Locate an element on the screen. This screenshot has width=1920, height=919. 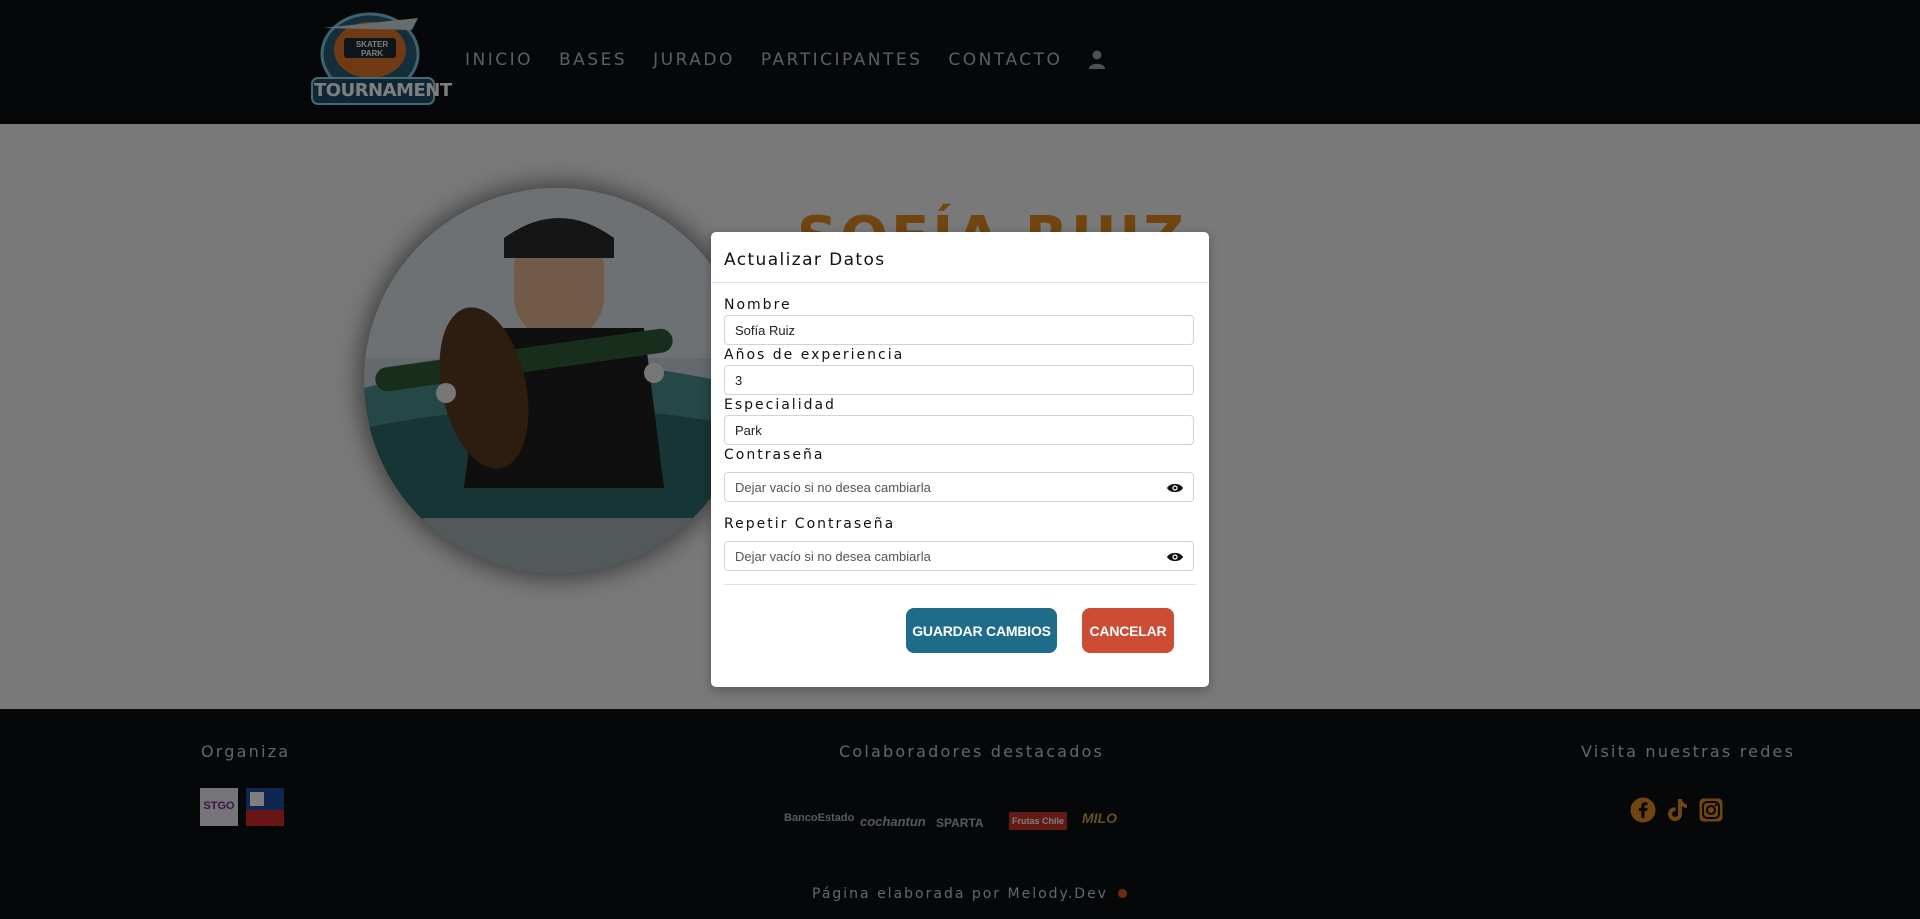
cancel-button: CANCELAR is located at coordinates (1128, 630).